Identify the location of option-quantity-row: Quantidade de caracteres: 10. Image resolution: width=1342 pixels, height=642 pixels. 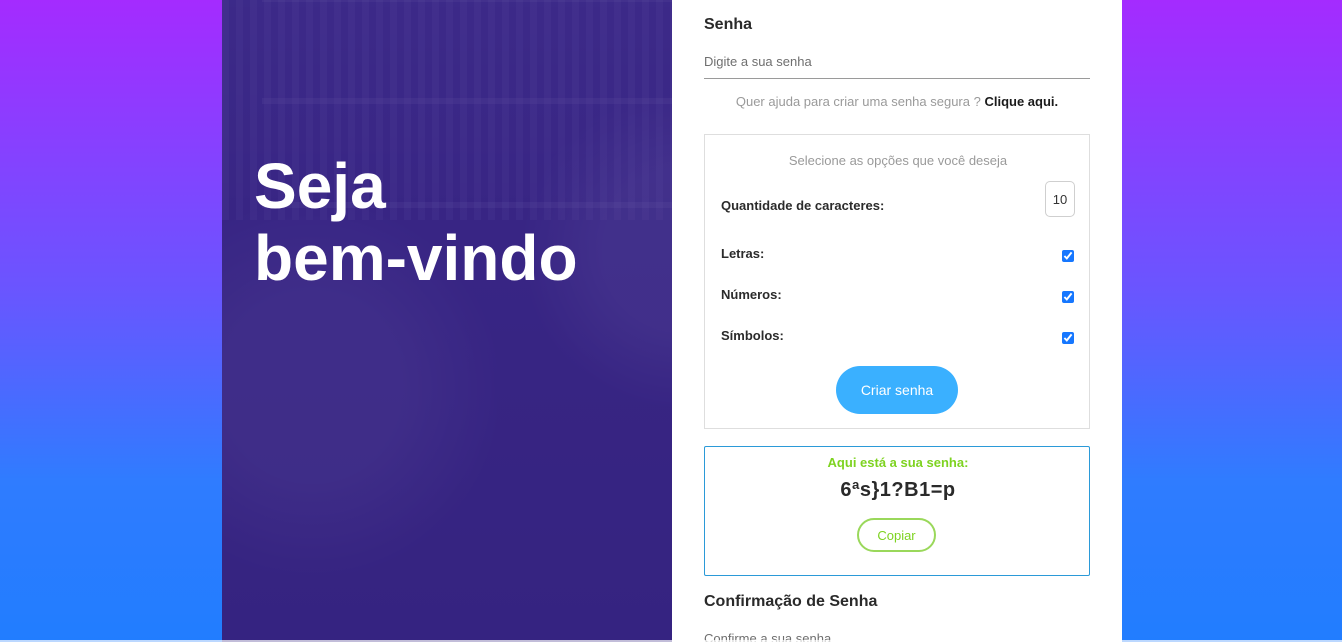
(898, 199).